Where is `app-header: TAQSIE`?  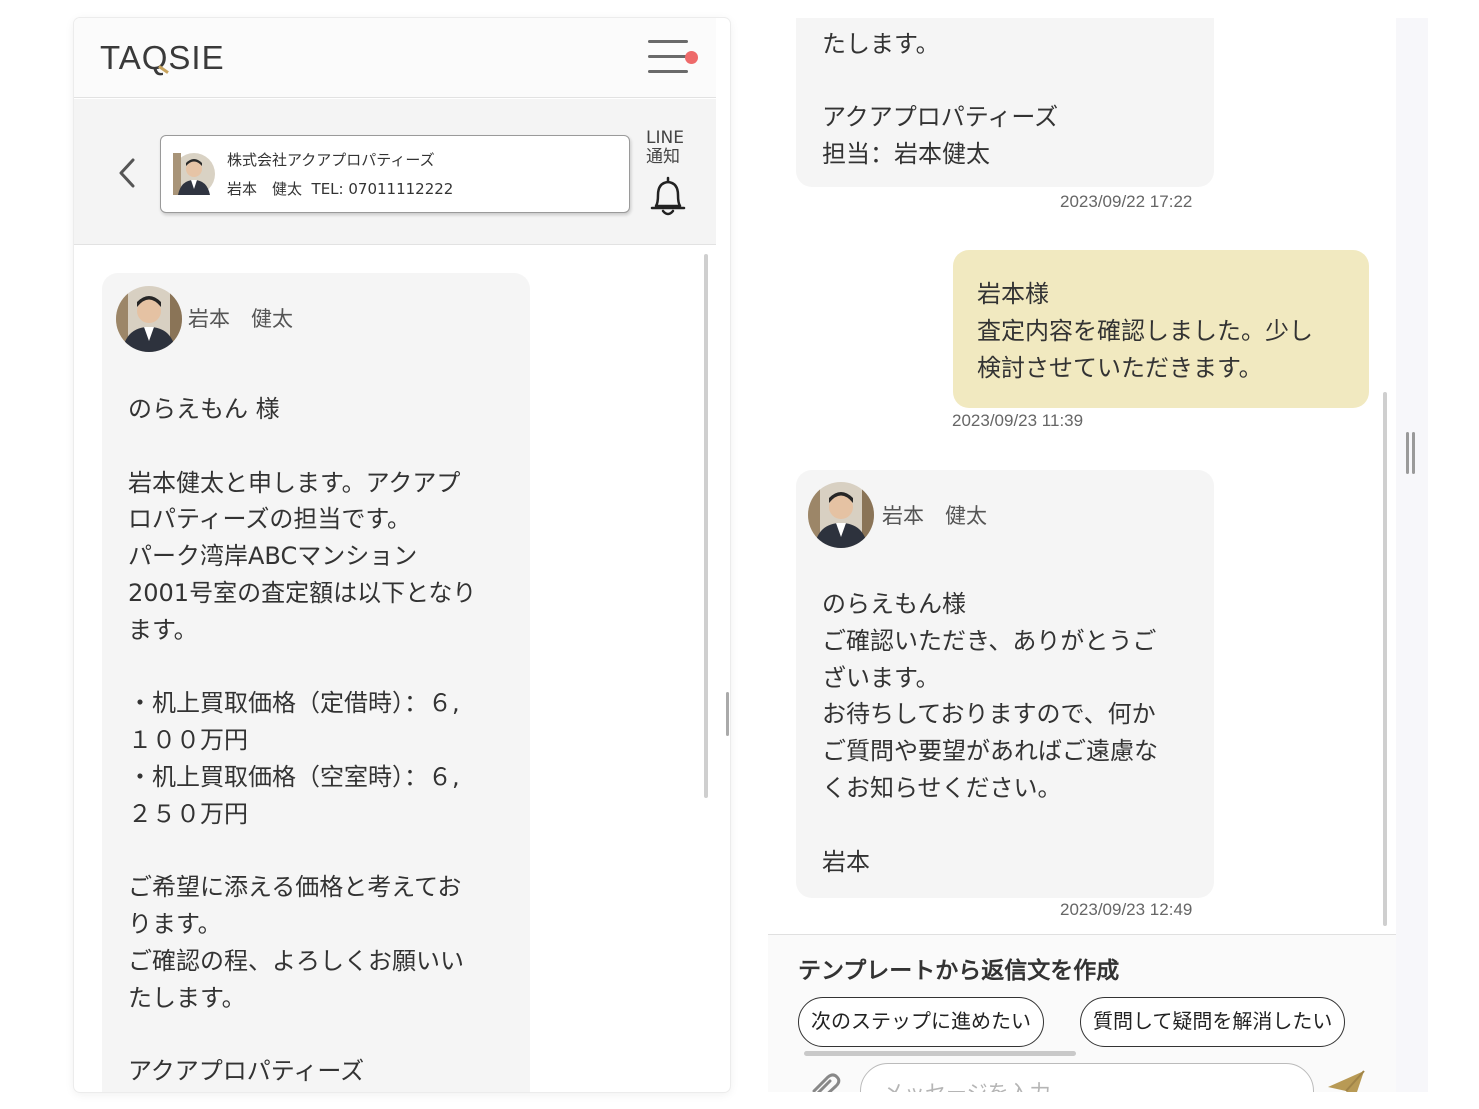
app-header: TAQSIE is located at coordinates (395, 58).